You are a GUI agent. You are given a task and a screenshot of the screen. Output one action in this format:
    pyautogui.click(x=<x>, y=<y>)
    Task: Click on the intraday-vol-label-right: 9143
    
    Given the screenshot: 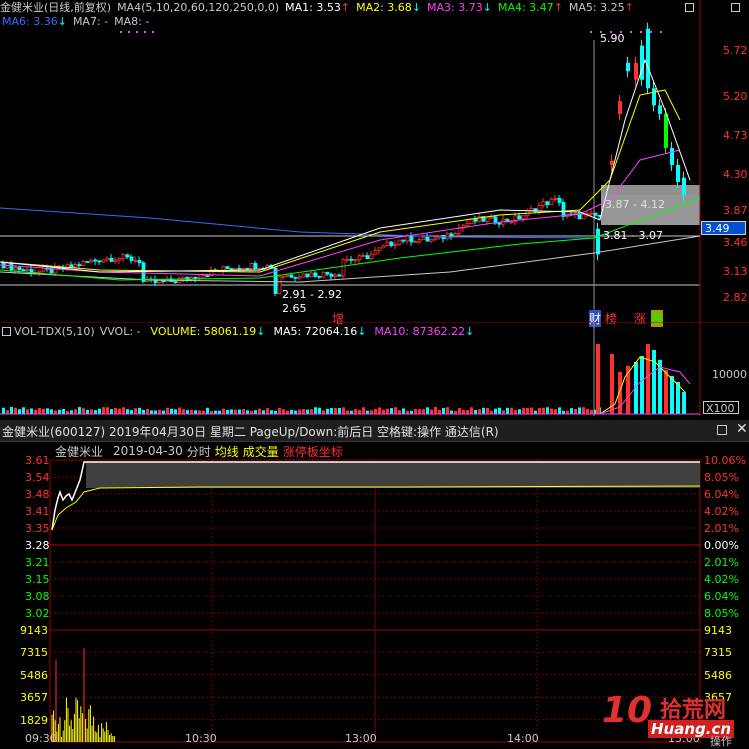 What is the action you would take?
    pyautogui.click(x=718, y=630)
    